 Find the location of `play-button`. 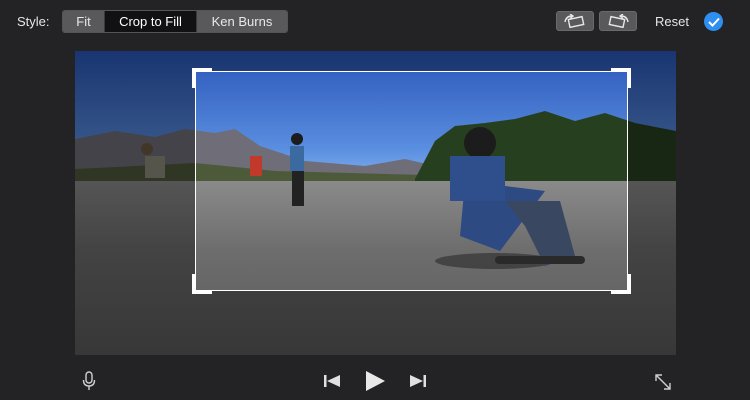

play-button is located at coordinates (375, 381).